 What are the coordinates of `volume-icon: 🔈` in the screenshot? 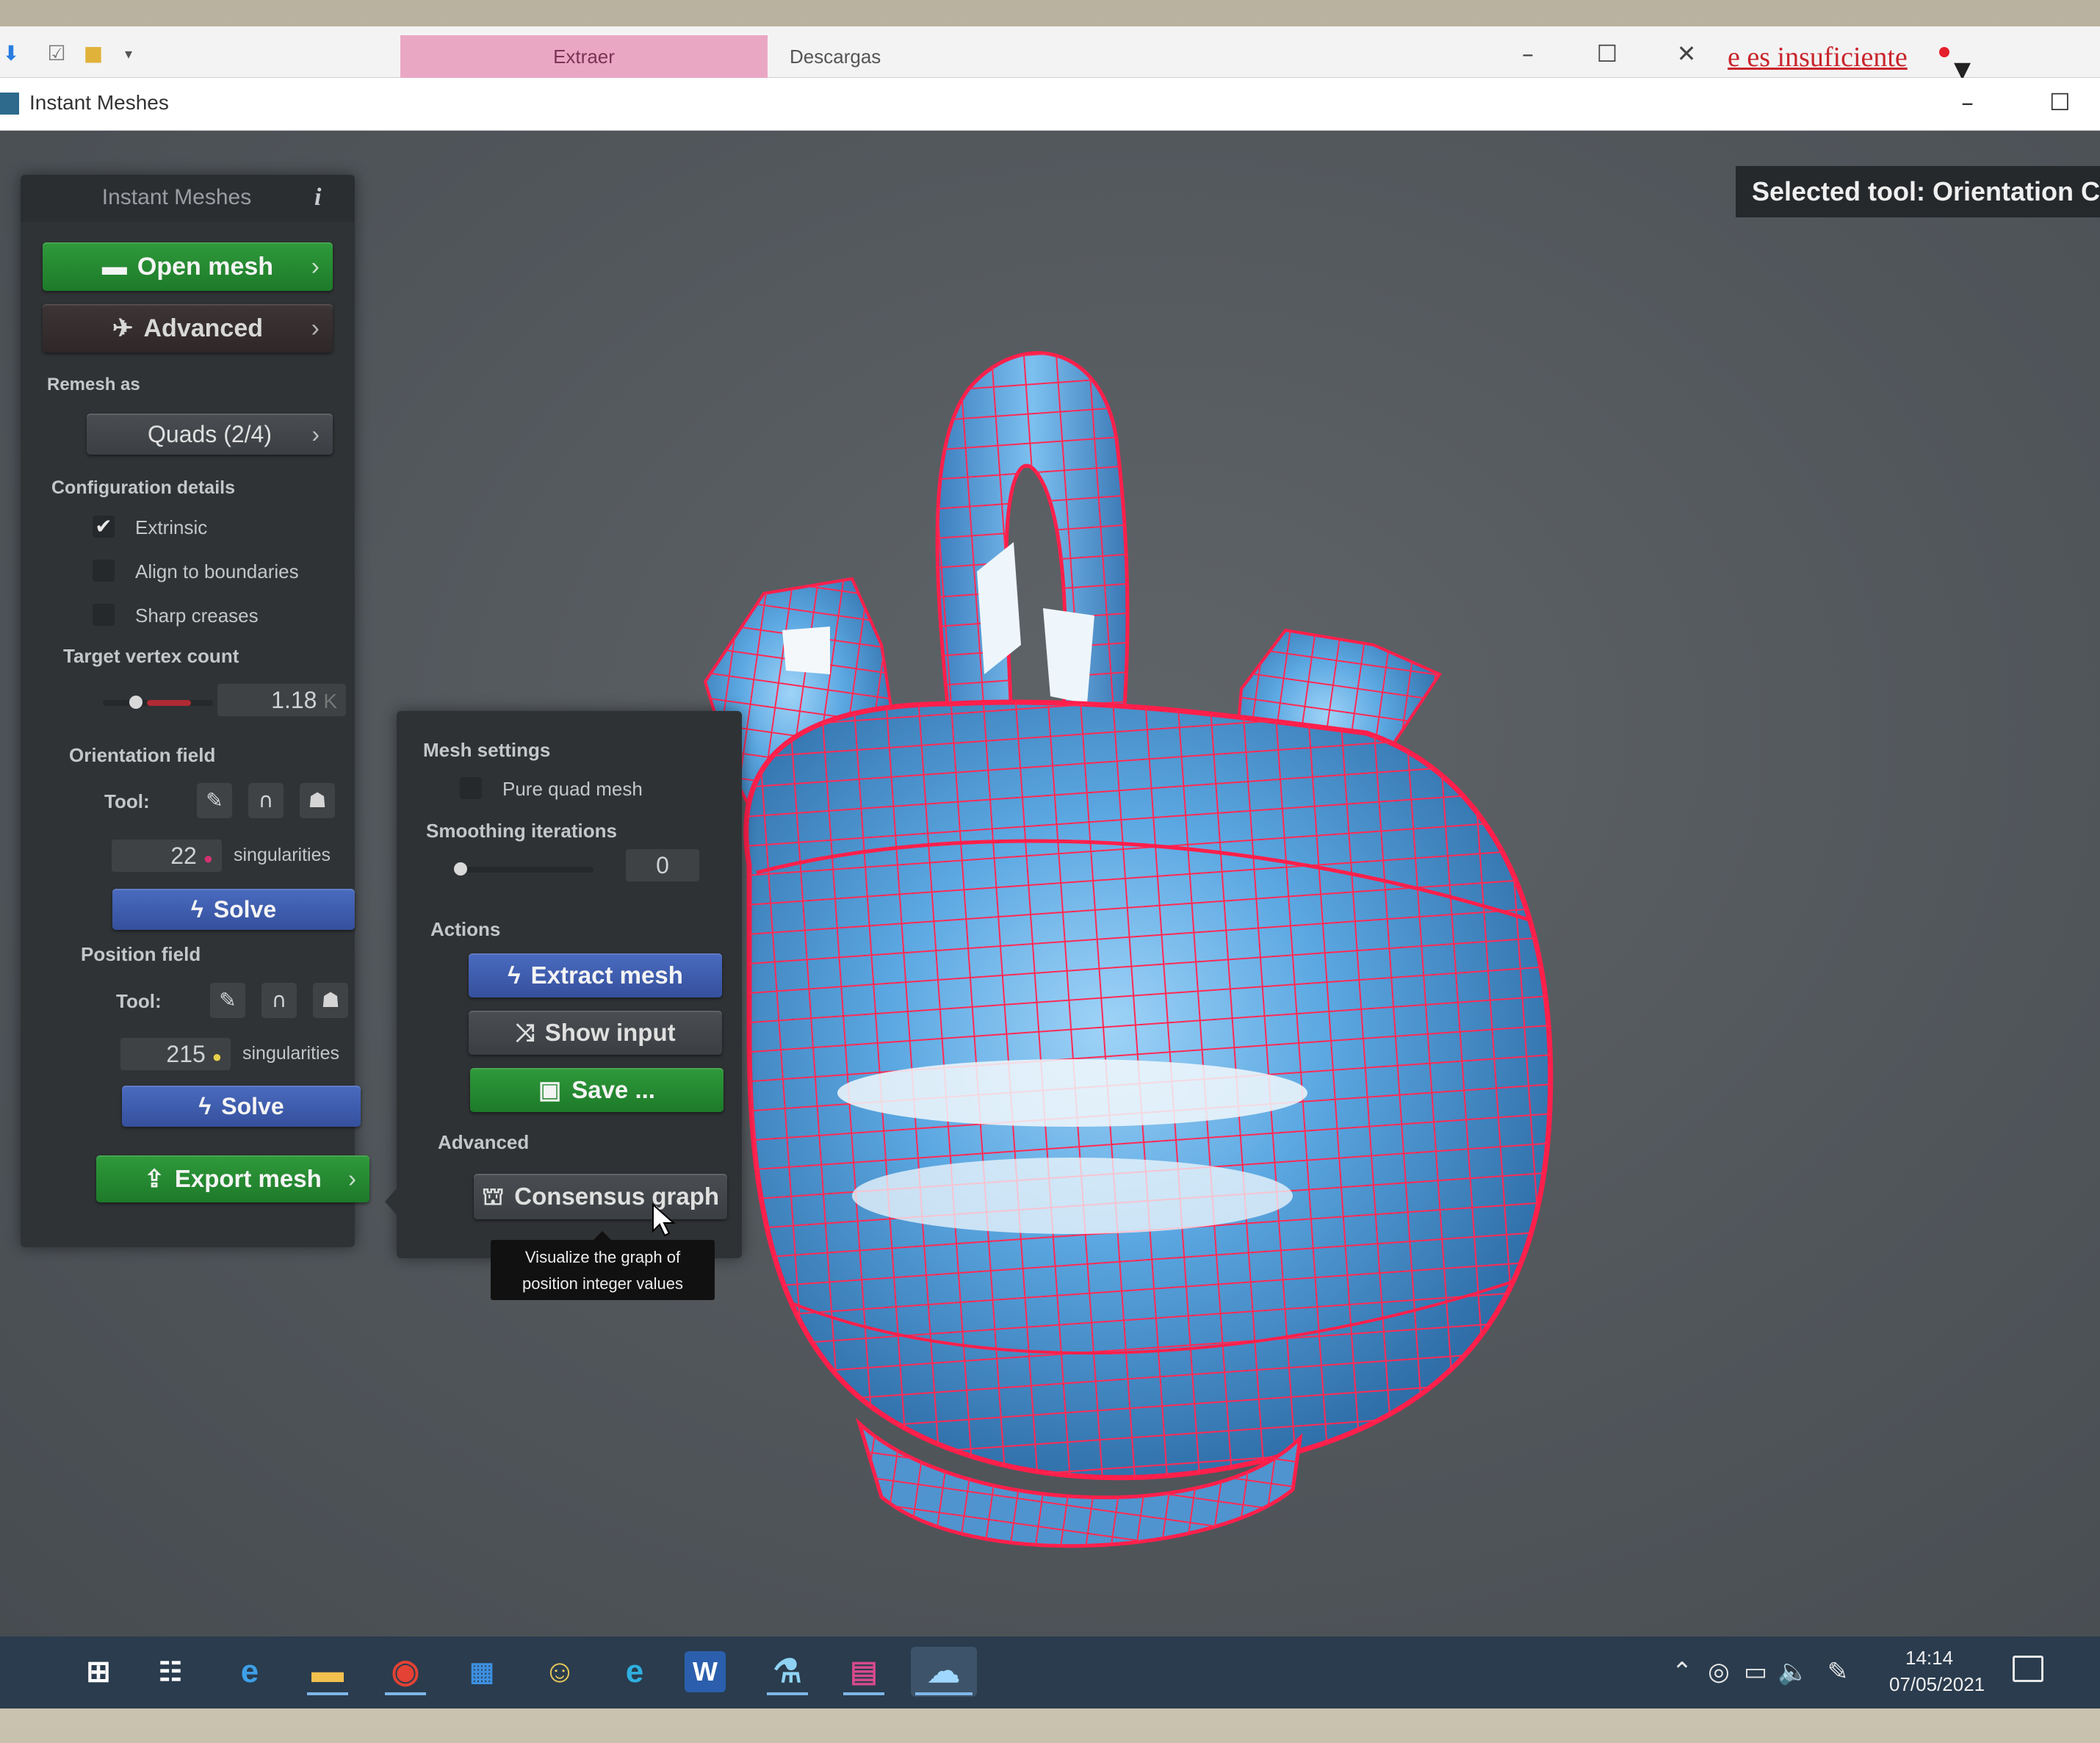 It's located at (1793, 1672).